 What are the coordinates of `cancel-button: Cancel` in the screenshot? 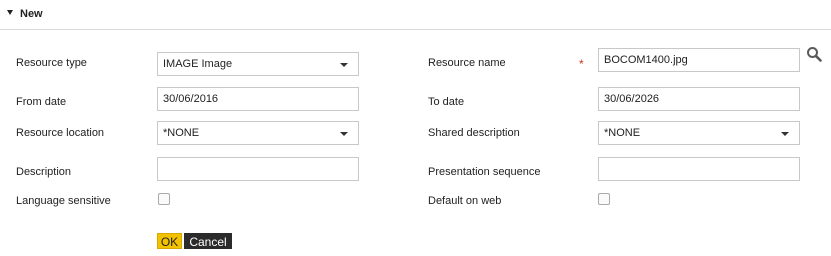 It's located at (208, 241).